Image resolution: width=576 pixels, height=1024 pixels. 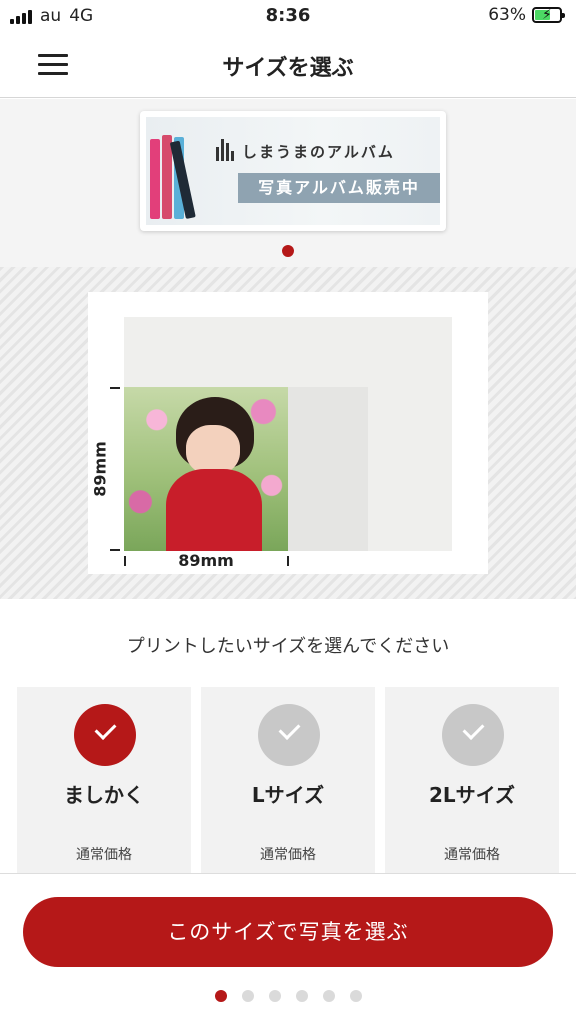 I want to click on status-bar-right: 63% ⚡, so click(x=526, y=15).